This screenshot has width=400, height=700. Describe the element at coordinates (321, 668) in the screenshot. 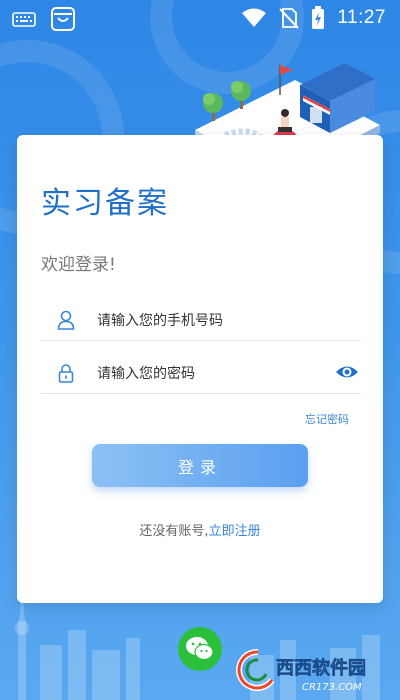

I see `watermark-brand: 西西软件园` at that location.